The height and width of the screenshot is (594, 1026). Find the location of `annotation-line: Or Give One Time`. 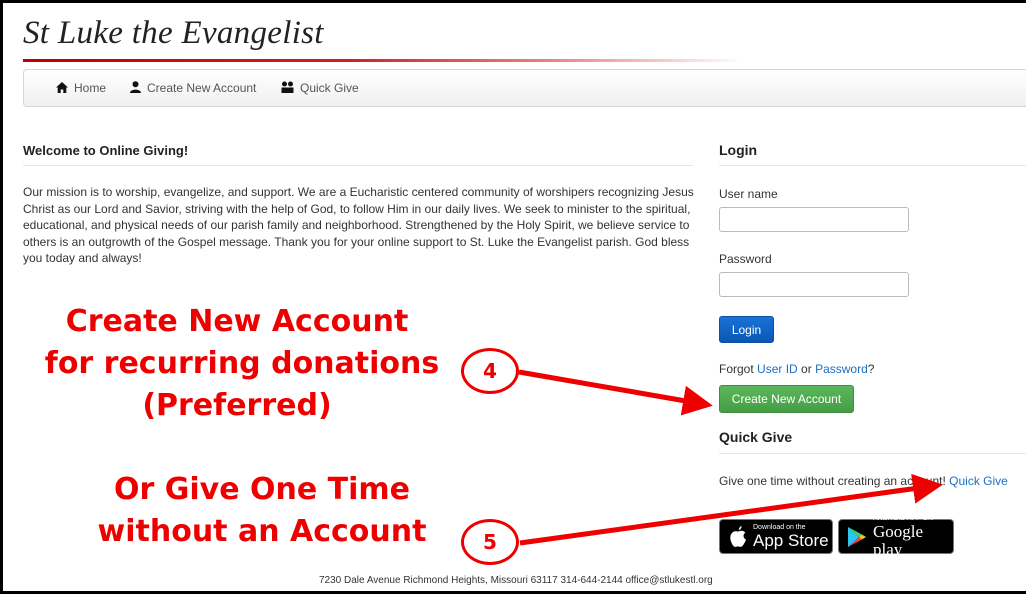

annotation-line: Or Give One Time is located at coordinates (261, 489).